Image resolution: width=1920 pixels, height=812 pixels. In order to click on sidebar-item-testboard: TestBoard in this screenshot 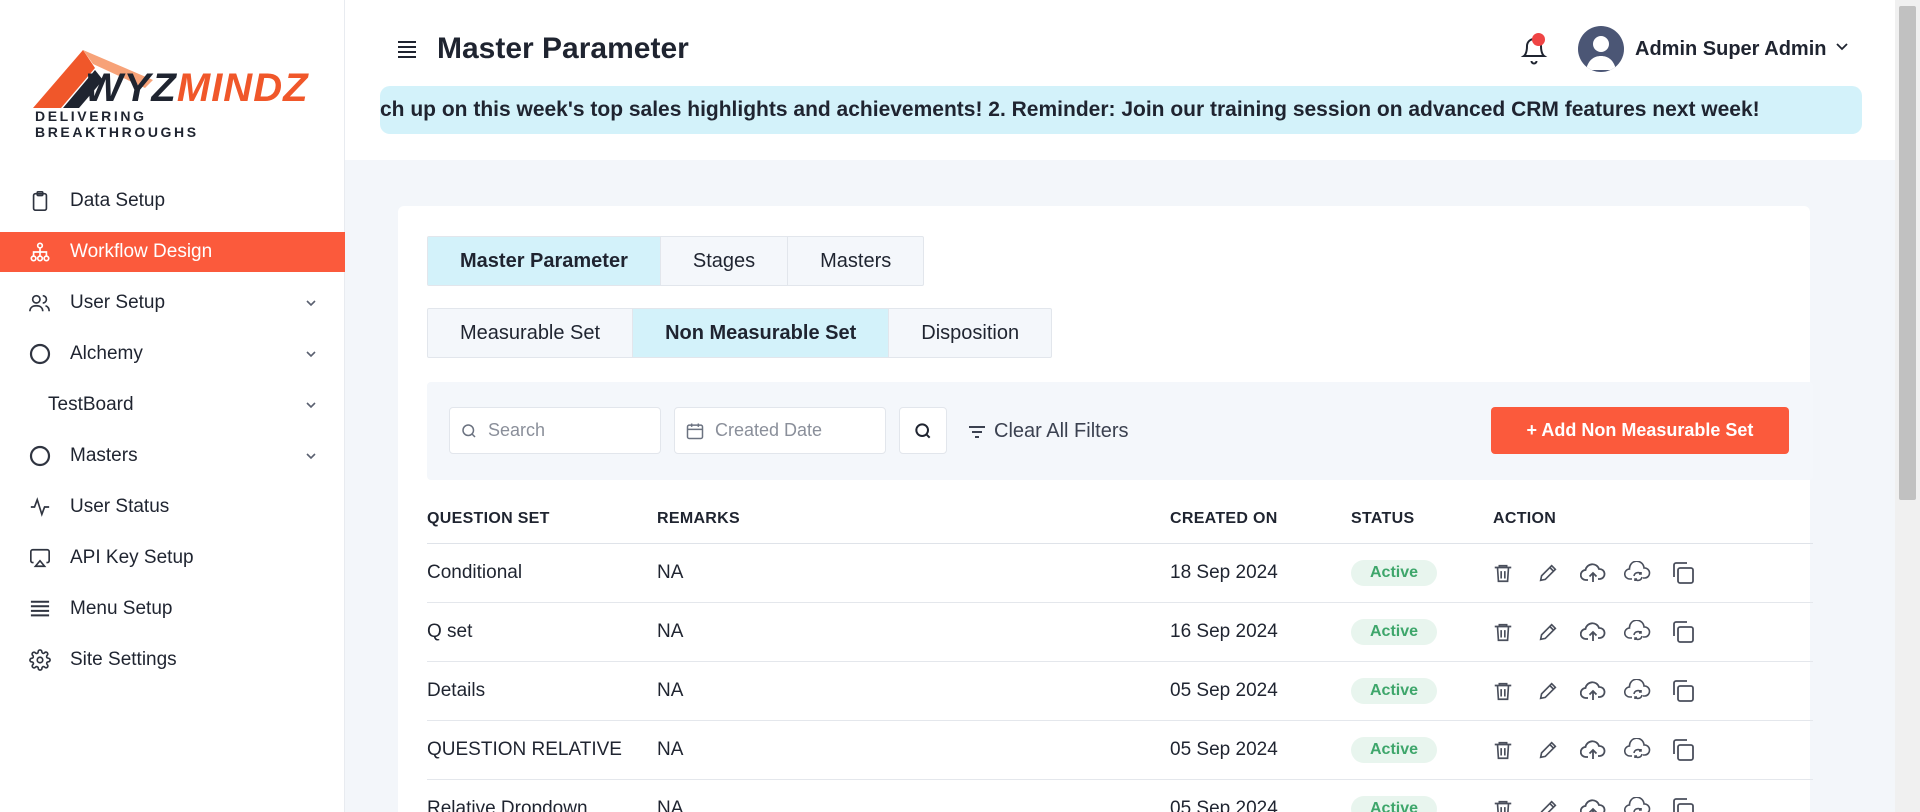, I will do `click(172, 404)`.